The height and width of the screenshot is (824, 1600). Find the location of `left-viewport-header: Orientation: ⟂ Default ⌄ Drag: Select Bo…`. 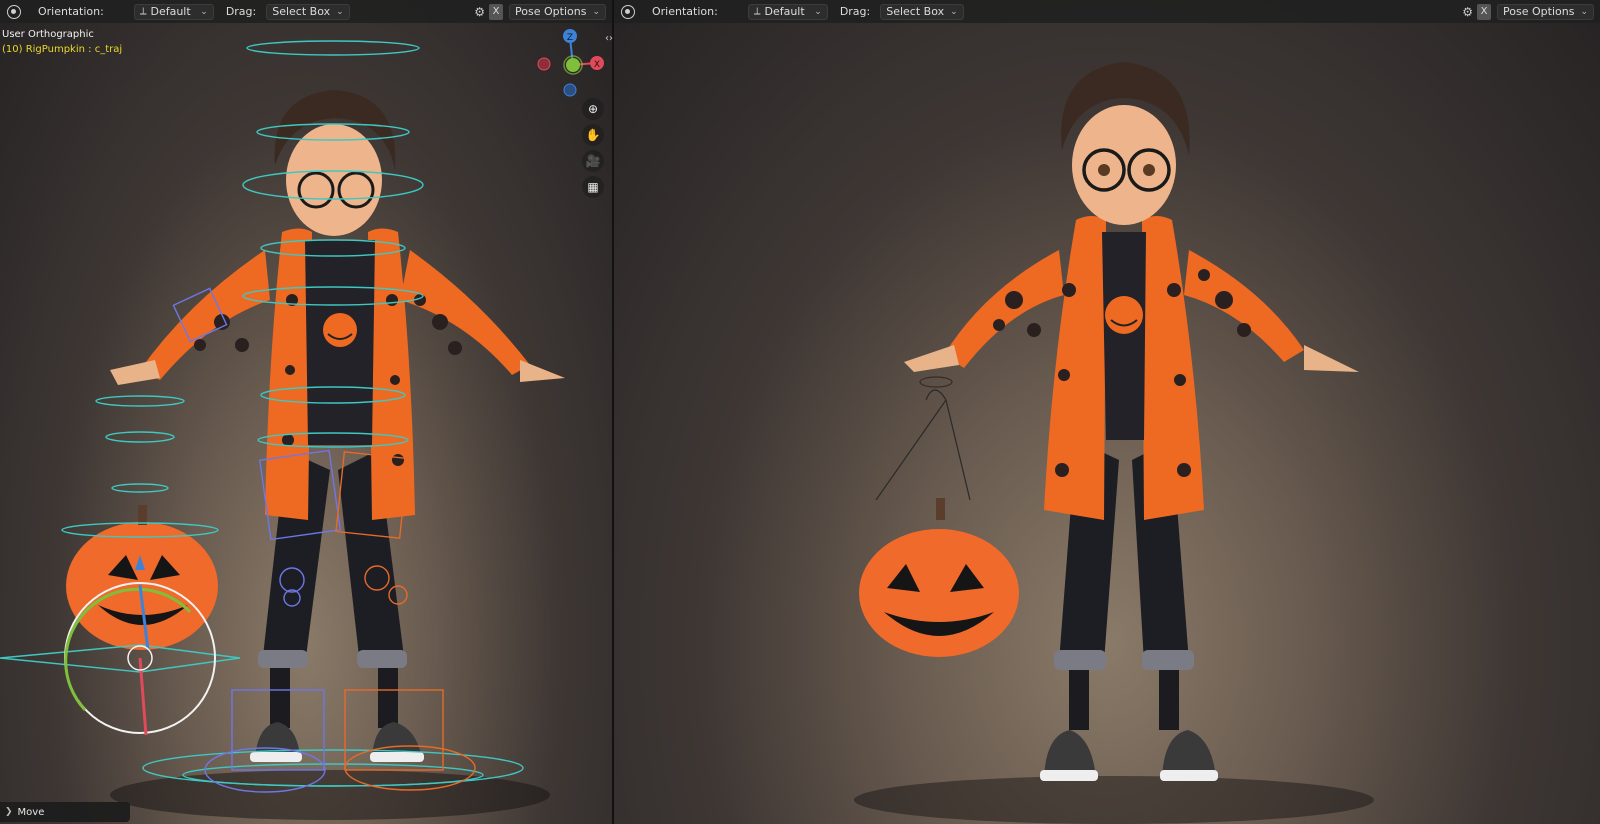

left-viewport-header: Orientation: ⟂ Default ⌄ Drag: Select Bo… is located at coordinates (306, 11).